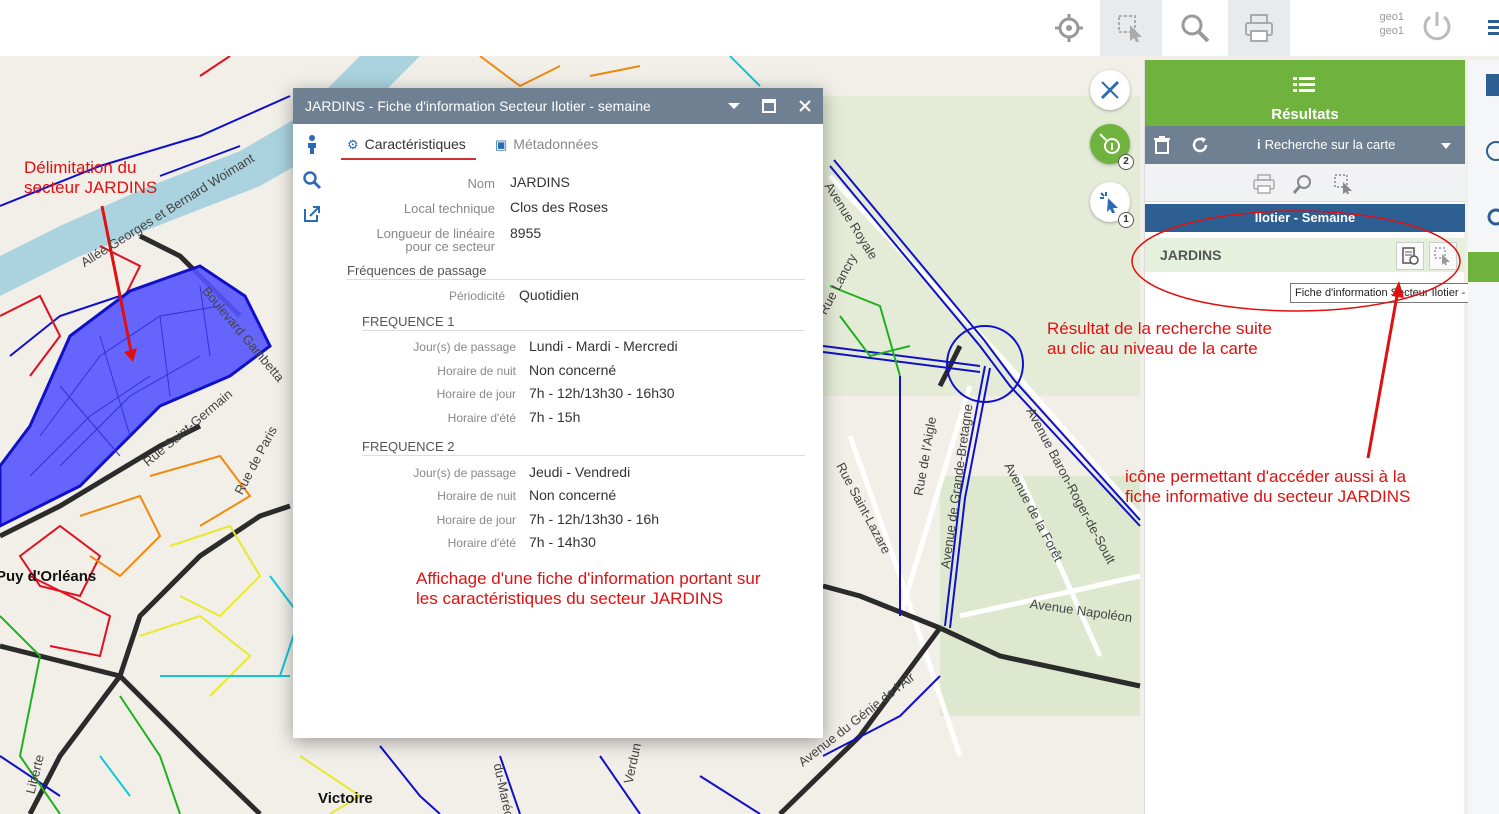  What do you see at coordinates (555, 417) in the screenshot?
I see `f1-value-ete: 7h - 15h` at bounding box center [555, 417].